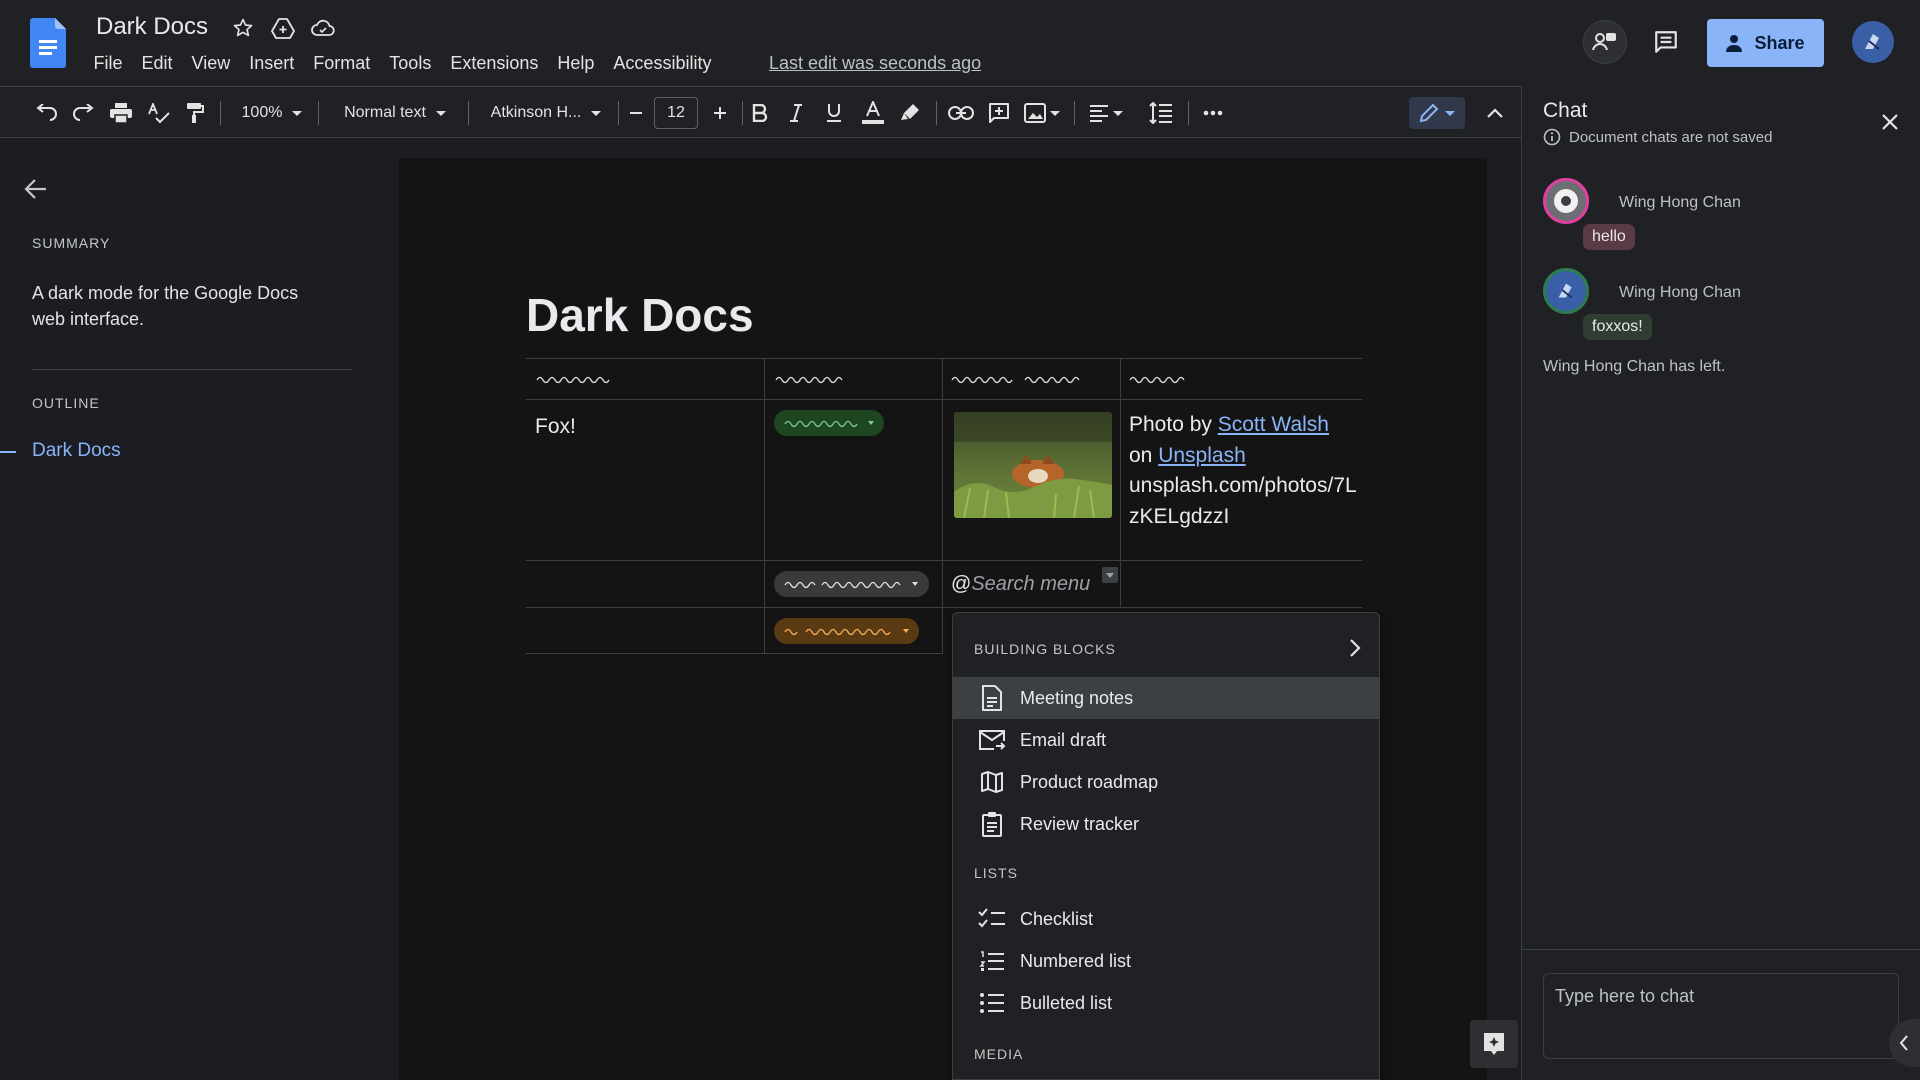 Image resolution: width=1920 pixels, height=1080 pixels. What do you see at coordinates (1494, 1044) in the screenshot?
I see `explore-button` at bounding box center [1494, 1044].